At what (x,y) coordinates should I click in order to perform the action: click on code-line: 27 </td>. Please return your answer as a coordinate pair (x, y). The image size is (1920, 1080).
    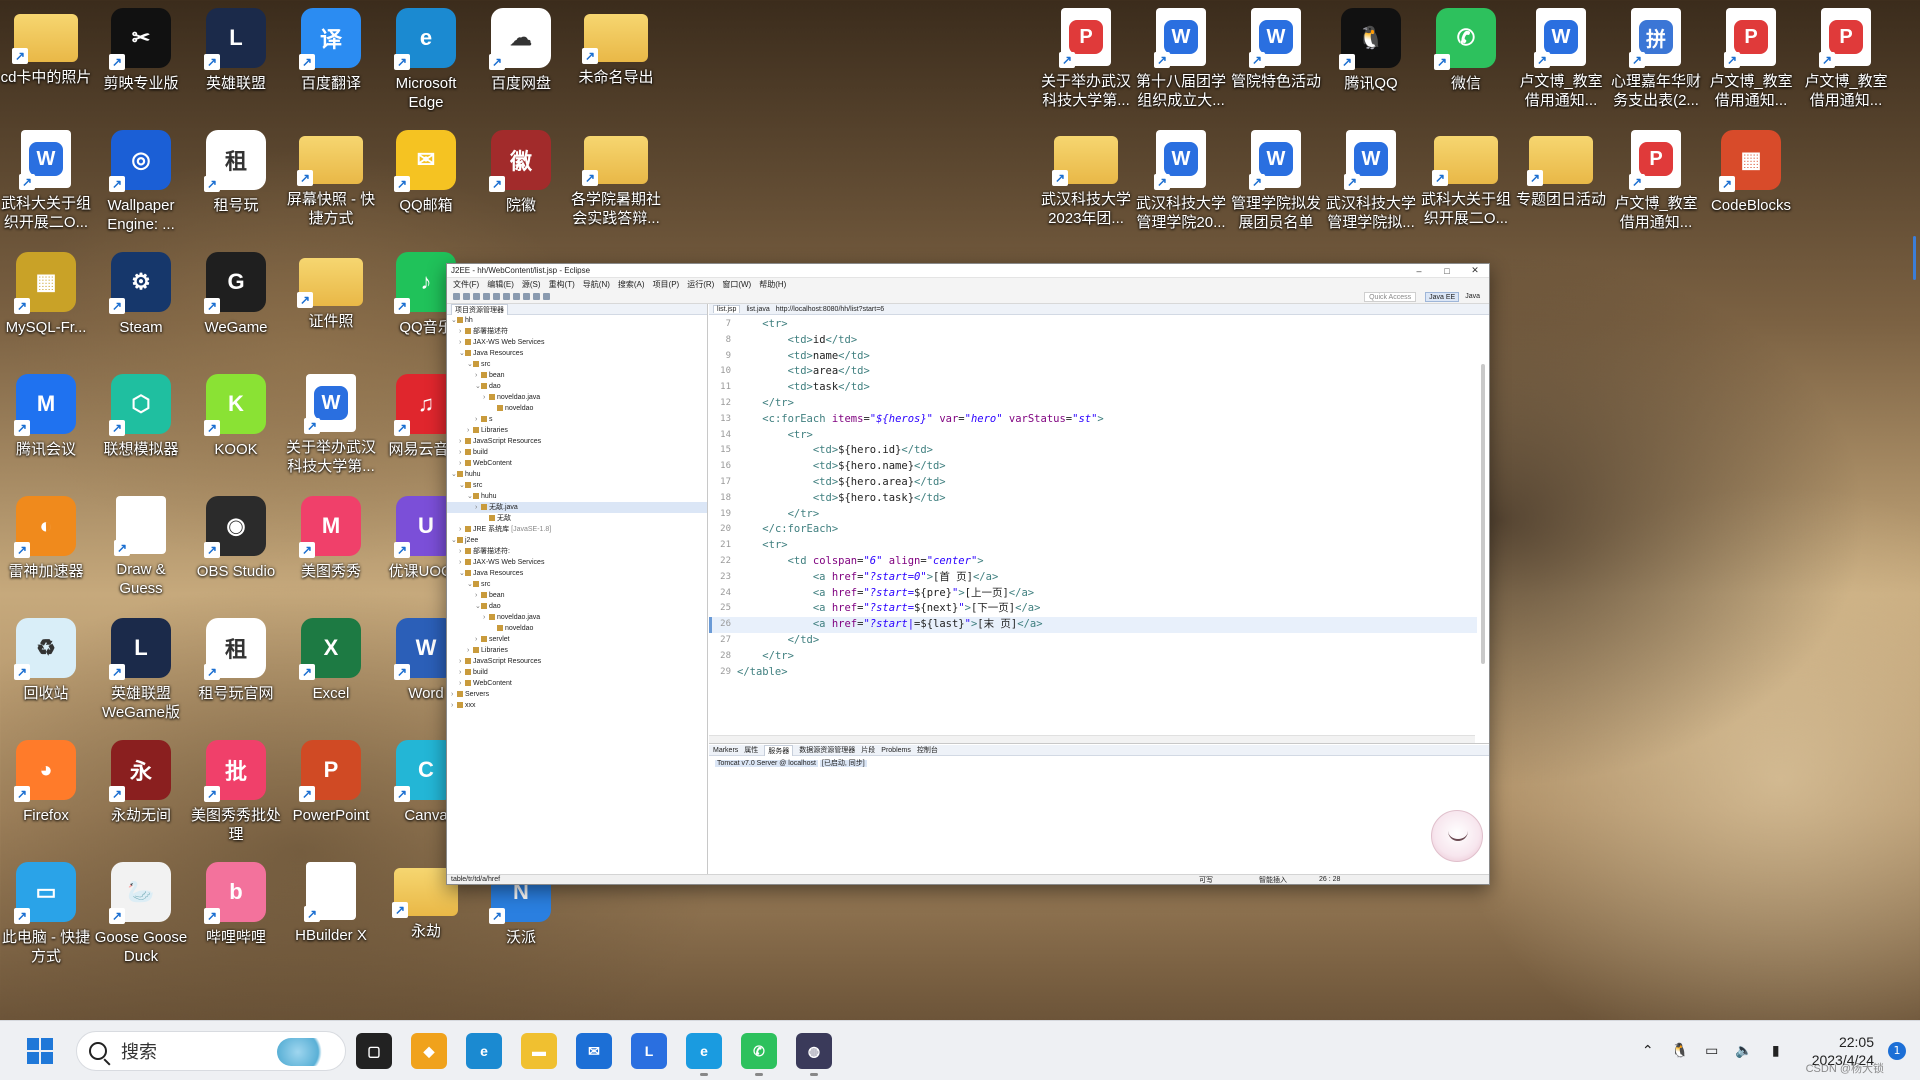
    Looking at the image, I should click on (1093, 641).